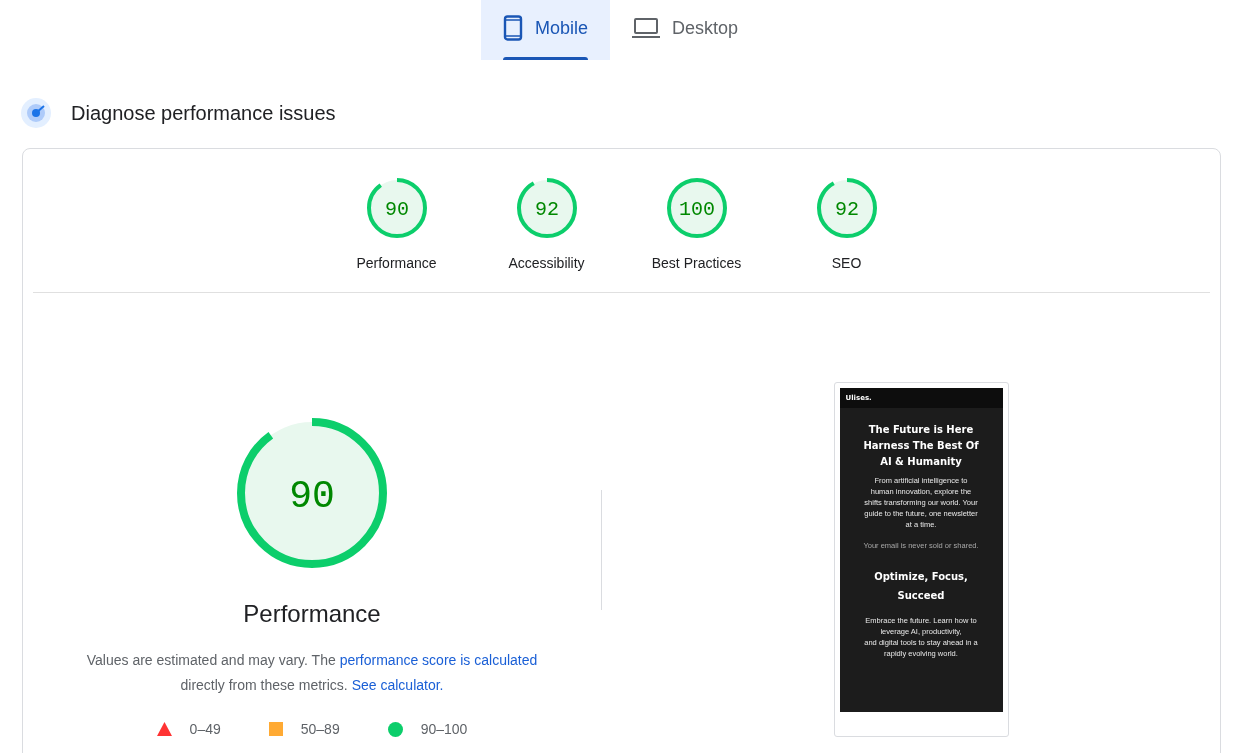 The image size is (1240, 753). I want to click on description-link: See calculator., so click(397, 685).